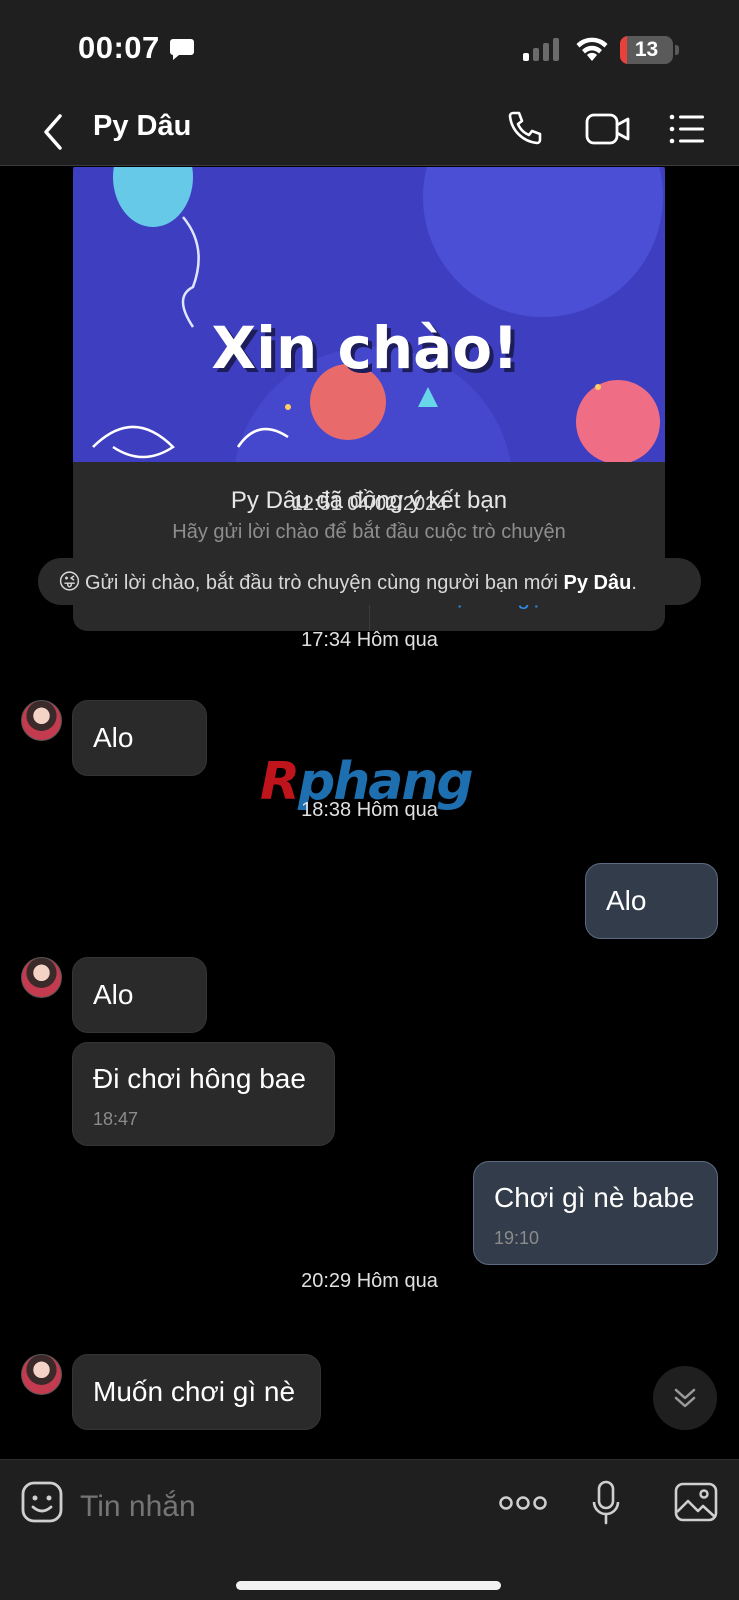  What do you see at coordinates (524, 129) in the screenshot?
I see `phone-icon` at bounding box center [524, 129].